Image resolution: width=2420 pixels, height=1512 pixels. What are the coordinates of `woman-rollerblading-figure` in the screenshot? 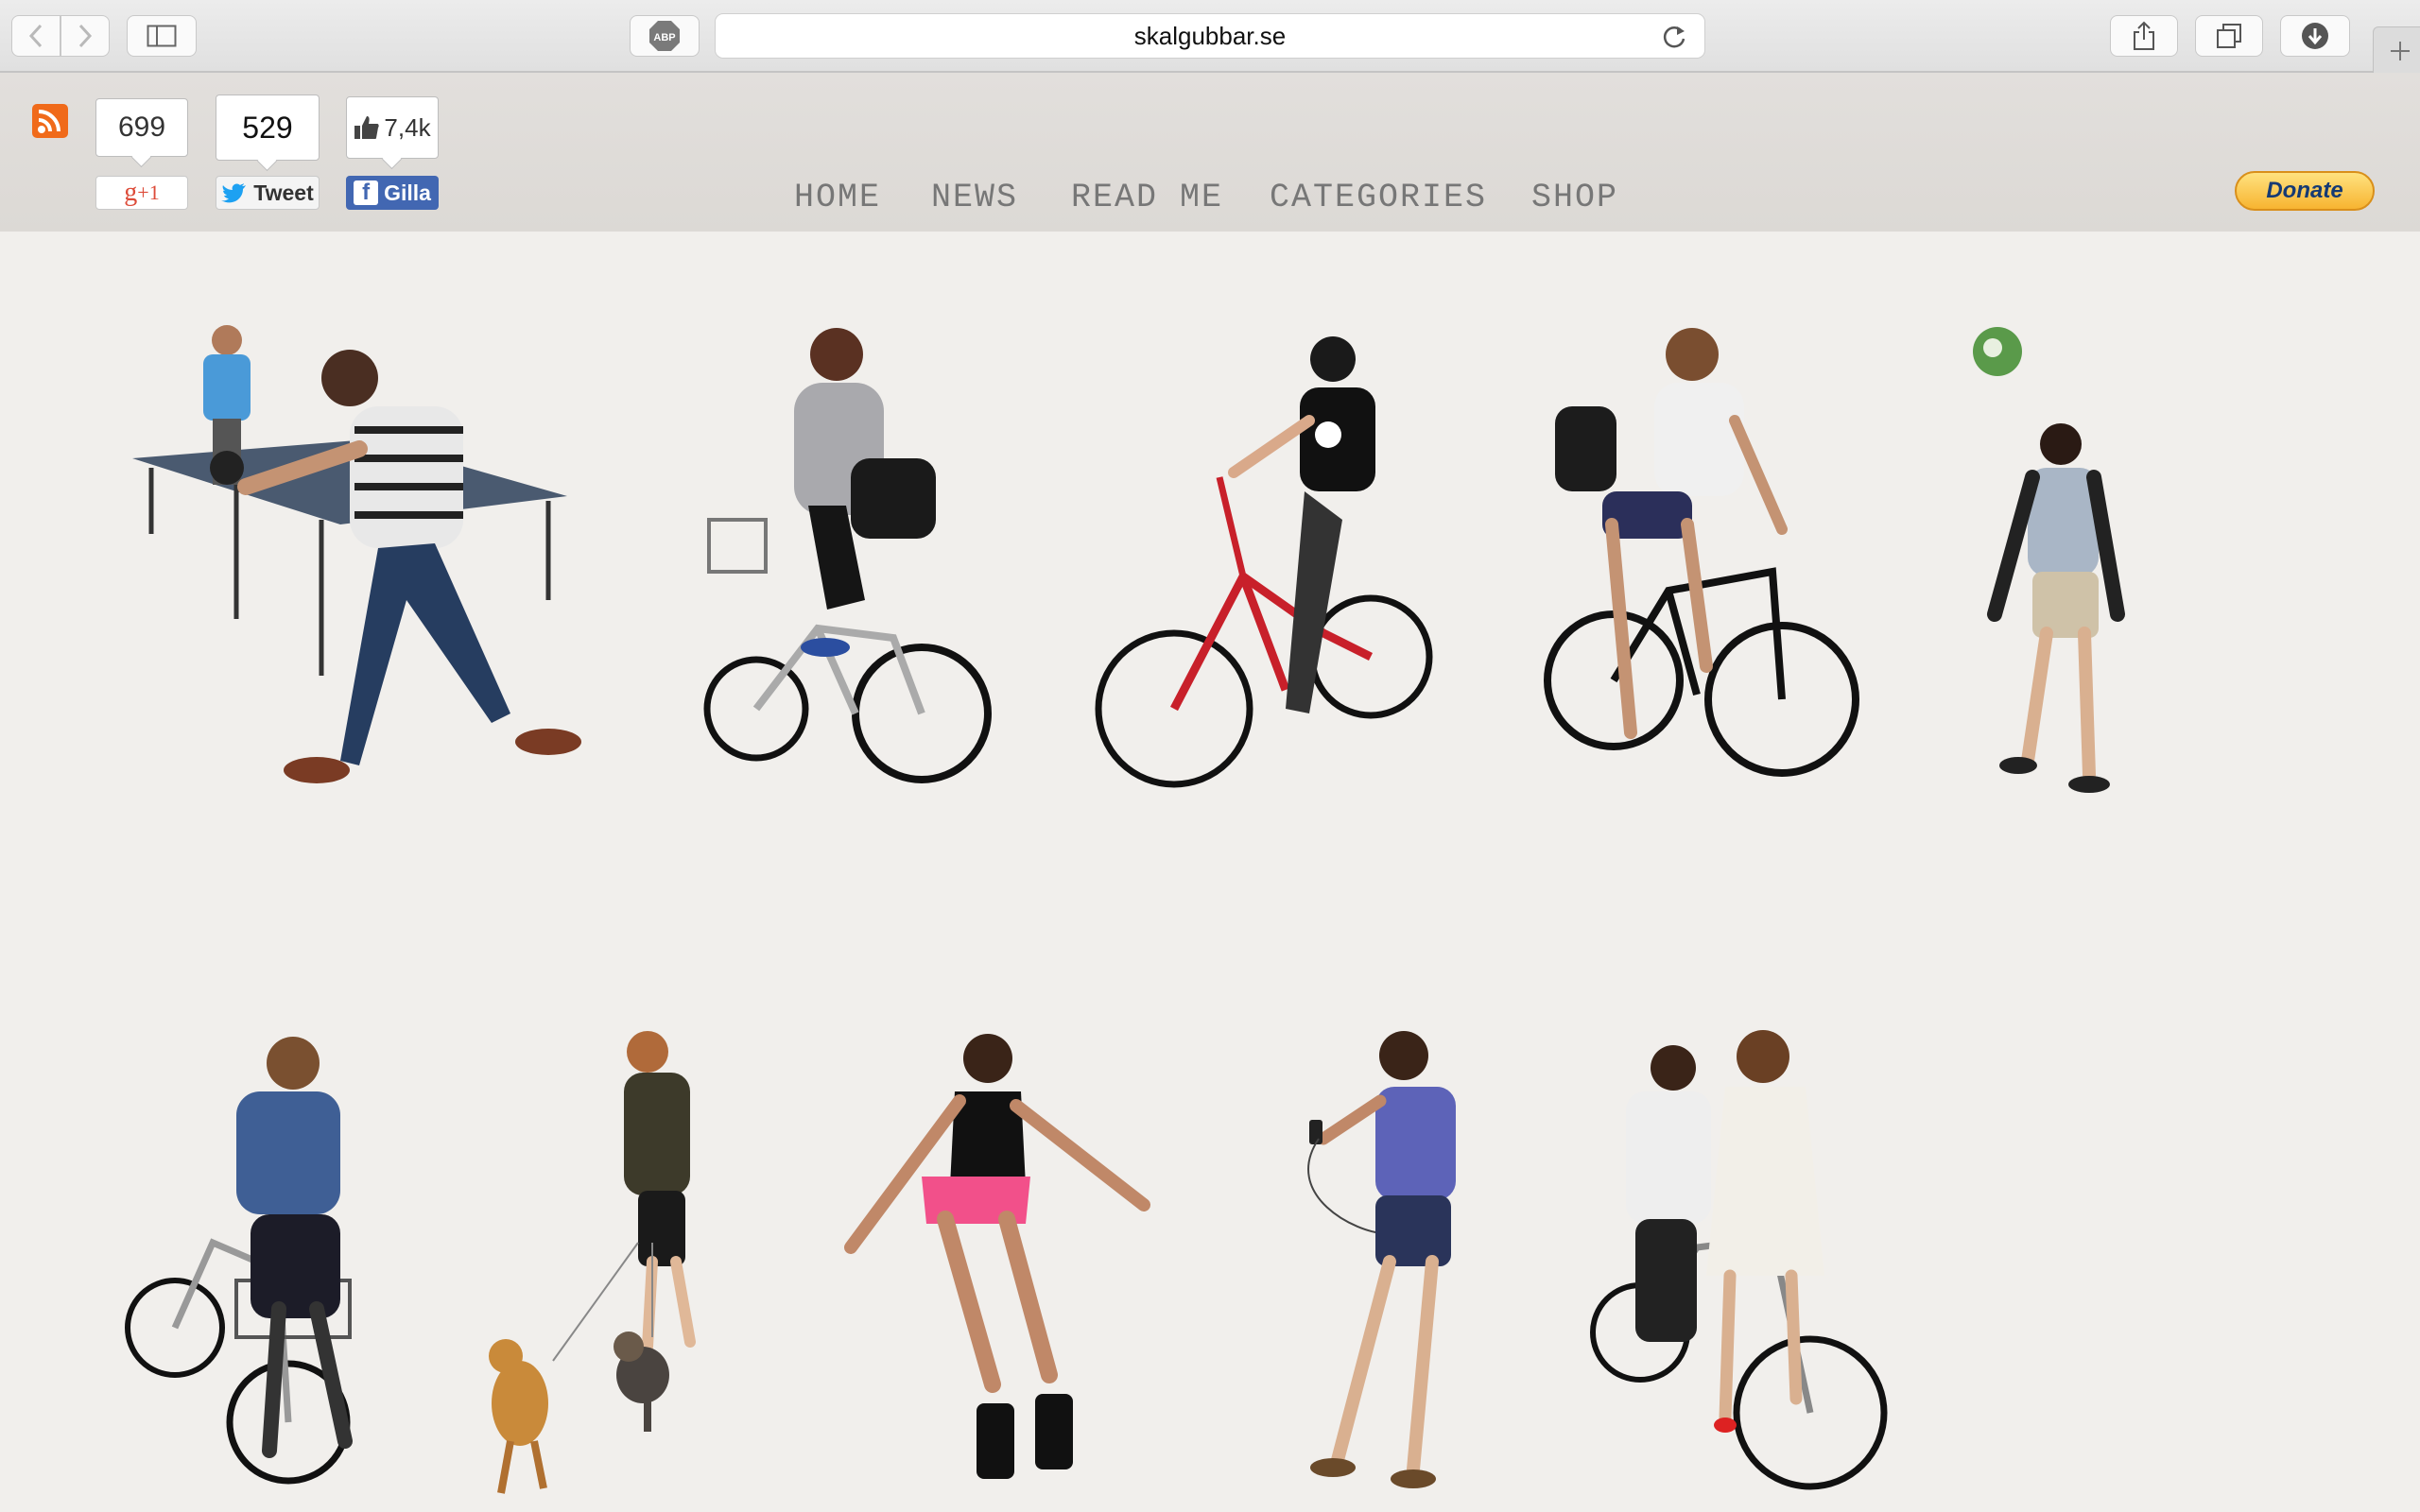 It's located at (997, 1256).